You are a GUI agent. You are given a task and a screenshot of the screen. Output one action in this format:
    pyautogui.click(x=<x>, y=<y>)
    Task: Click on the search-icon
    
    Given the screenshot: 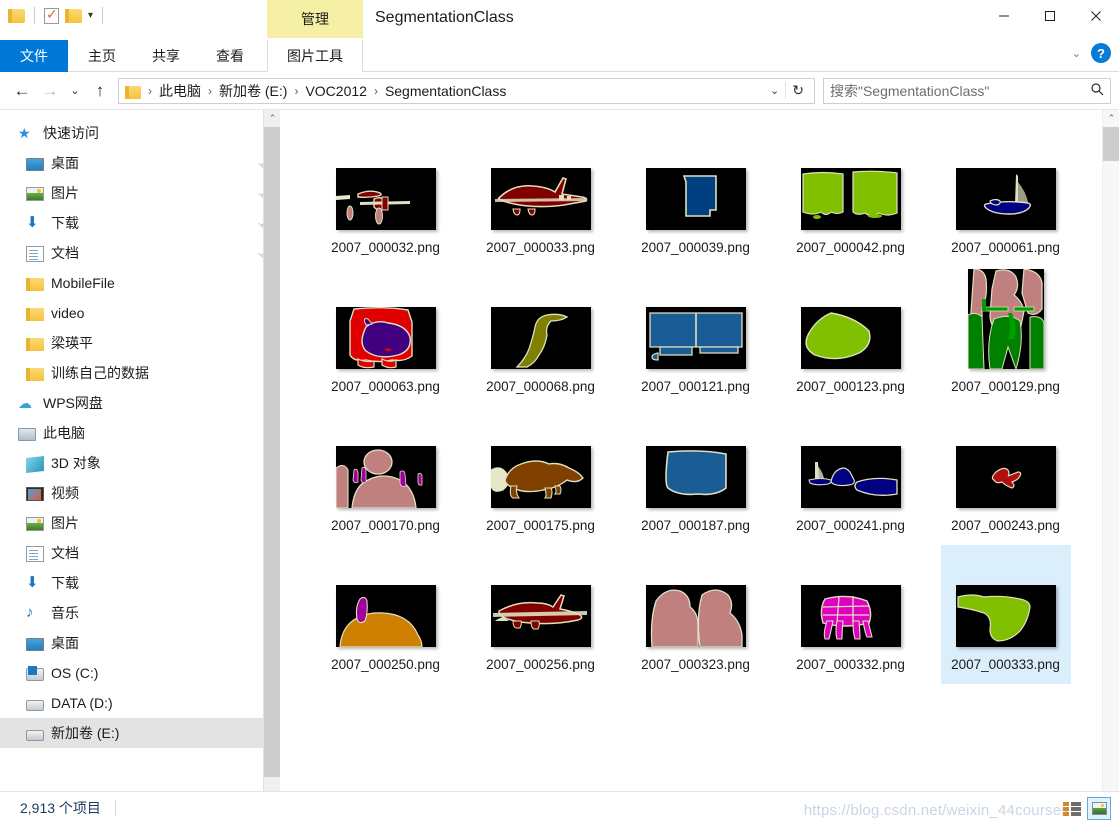 What is the action you would take?
    pyautogui.click(x=1097, y=90)
    